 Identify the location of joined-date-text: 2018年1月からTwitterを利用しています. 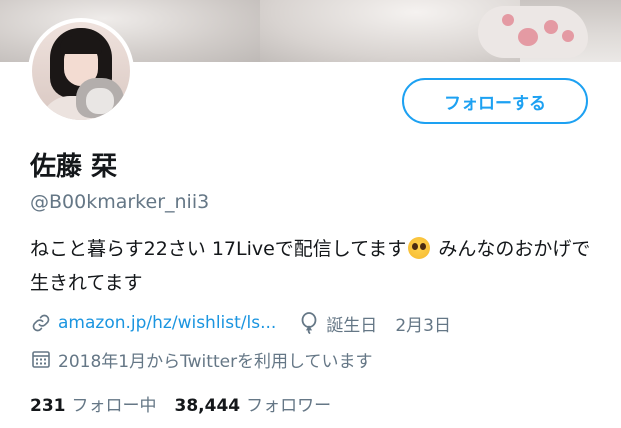
(215, 361).